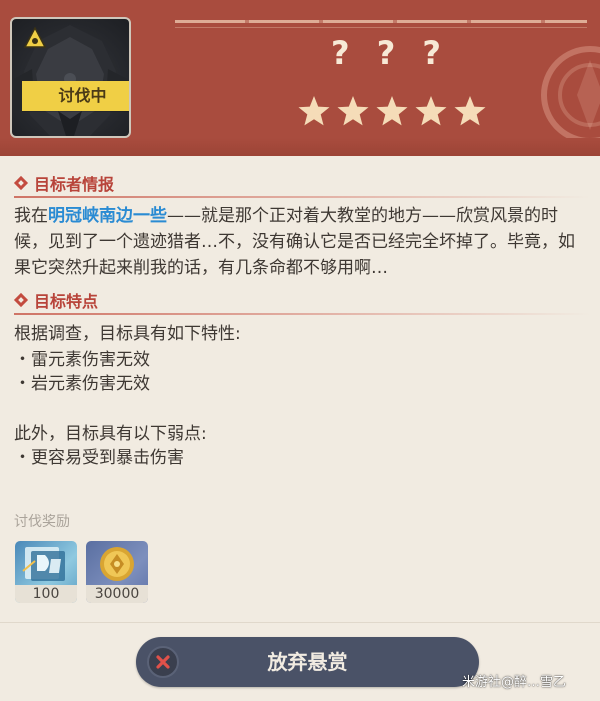 This screenshot has height=701, width=600. What do you see at coordinates (46, 594) in the screenshot?
I see `reward-count: 100` at bounding box center [46, 594].